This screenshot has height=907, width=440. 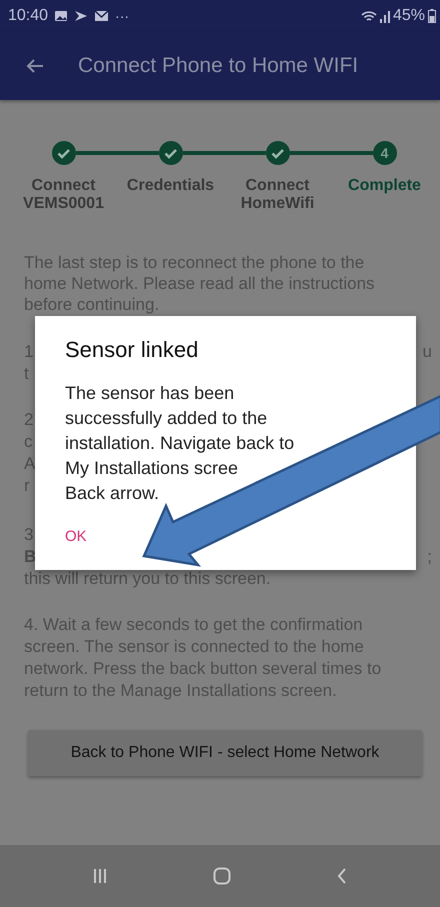 I want to click on step-label: Complete, so click(x=384, y=186).